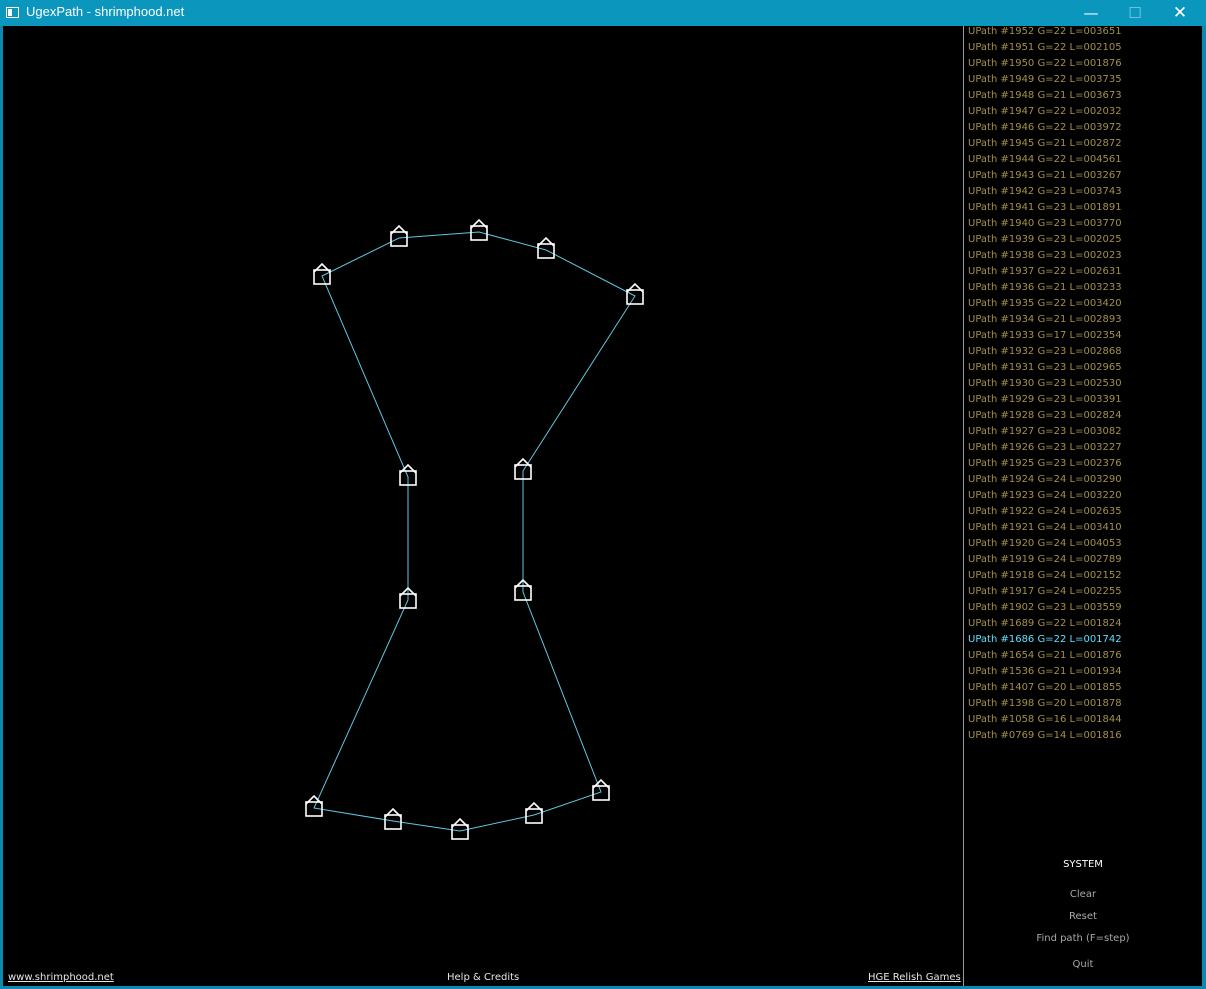  I want to click on path-list-item: UPath #1944 G=22 L=004561, so click(1045, 162).